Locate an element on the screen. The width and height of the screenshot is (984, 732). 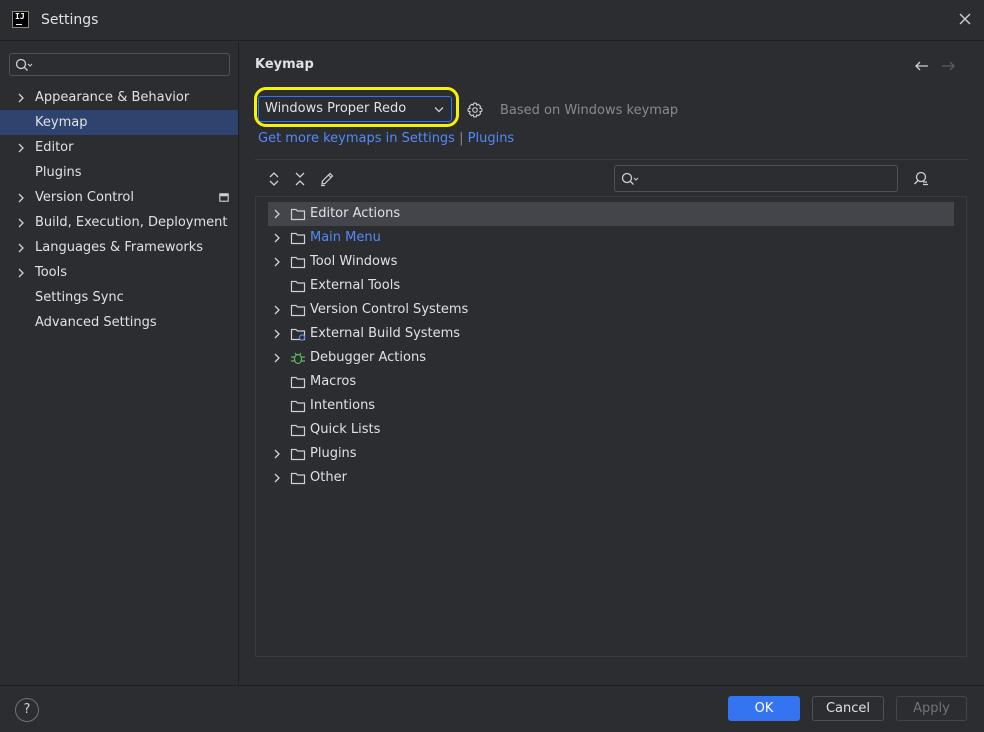
ok-button: OK is located at coordinates (764, 708).